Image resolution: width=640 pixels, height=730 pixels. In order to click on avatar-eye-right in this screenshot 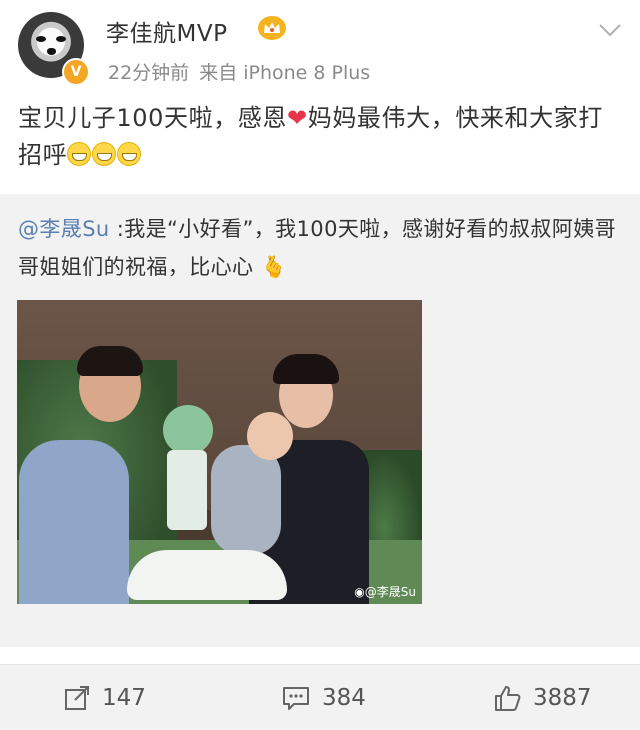, I will do `click(61, 39)`.